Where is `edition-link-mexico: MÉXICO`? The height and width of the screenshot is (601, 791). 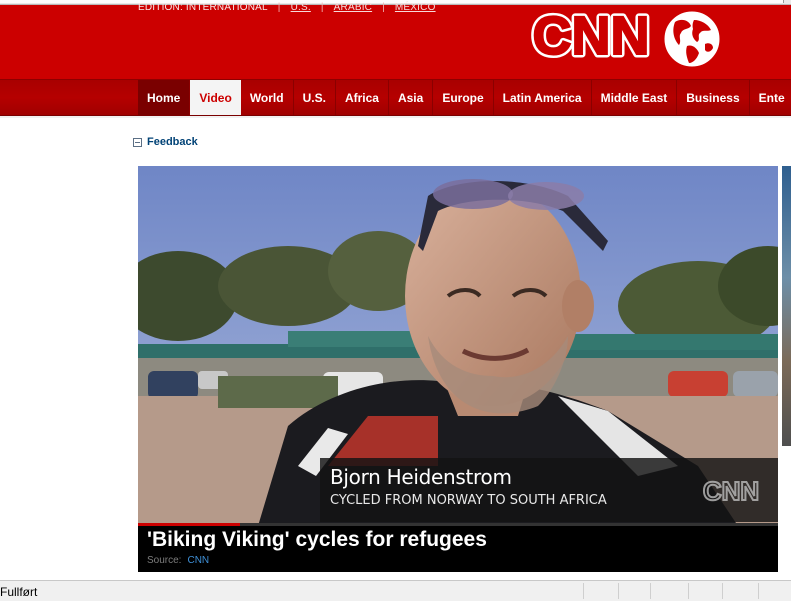 edition-link-mexico: MÉXICO is located at coordinates (415, 7).